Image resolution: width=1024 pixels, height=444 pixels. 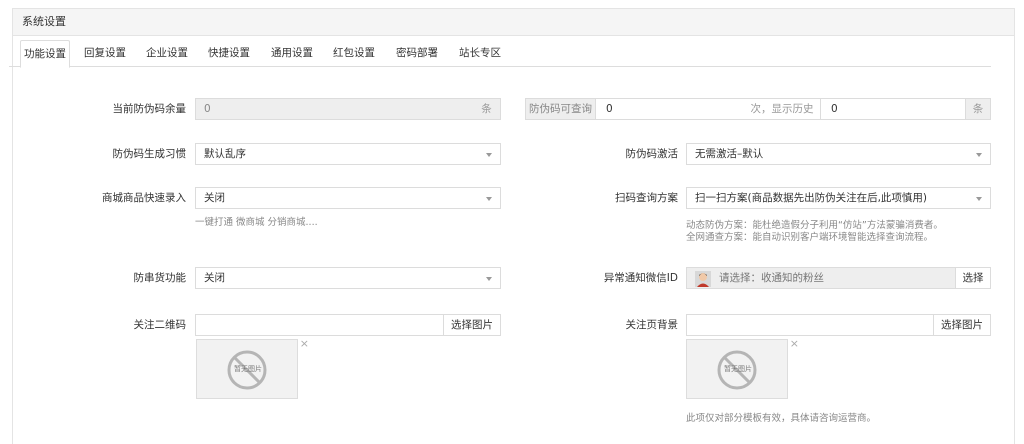 I want to click on qrcode-select-image-button: 选择图片, so click(x=472, y=325).